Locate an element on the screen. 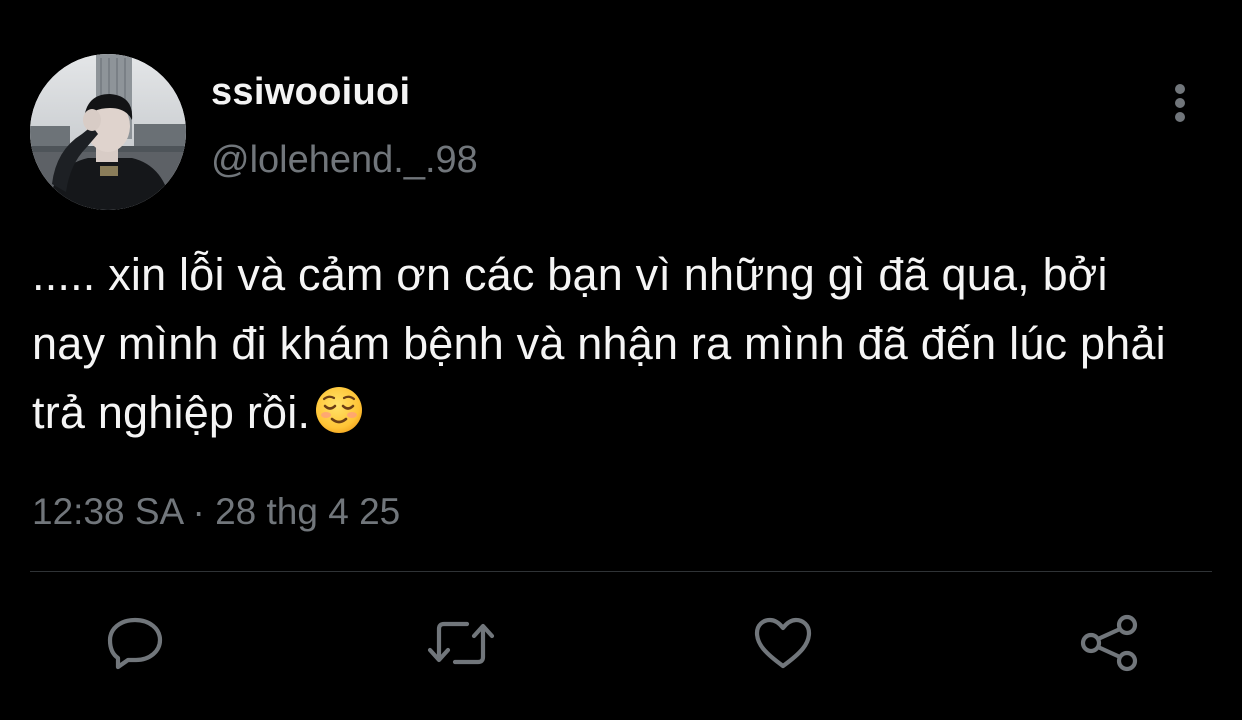 Image resolution: width=1242 pixels, height=720 pixels. more-options-button is located at coordinates (1180, 105).